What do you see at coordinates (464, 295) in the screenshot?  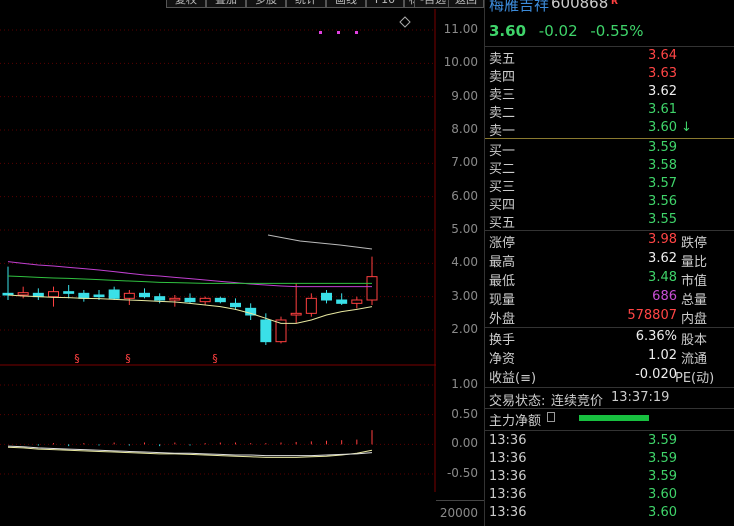 I see `axis-tick: 3.00` at bounding box center [464, 295].